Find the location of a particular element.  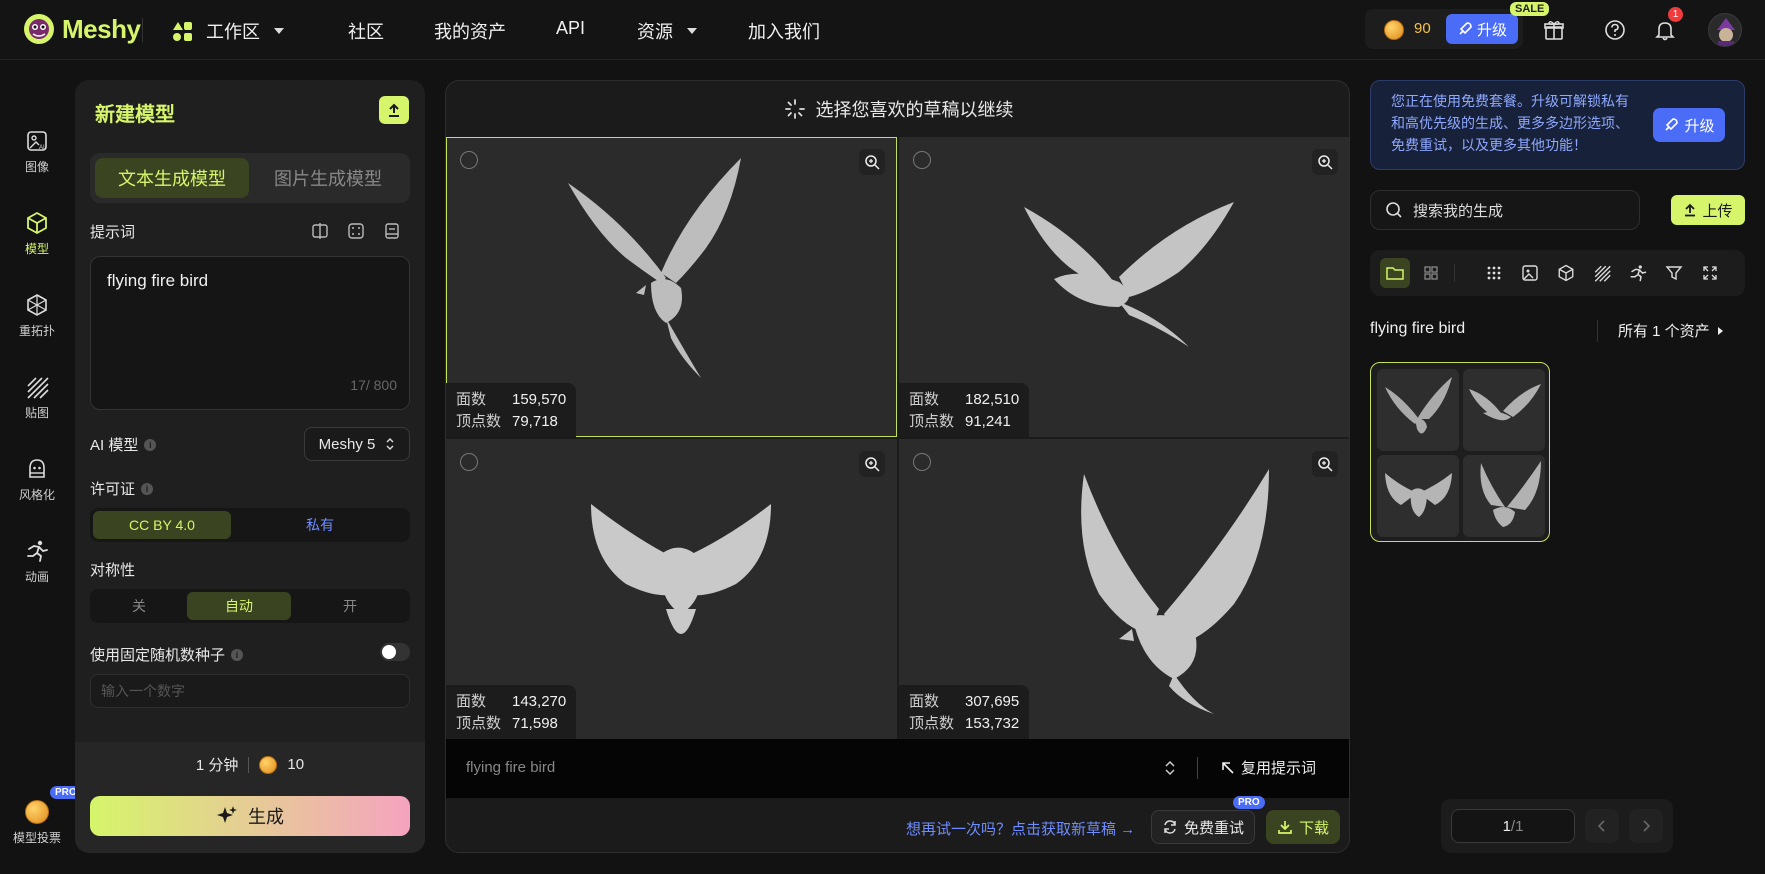

grid-icon is located at coordinates (1431, 273).